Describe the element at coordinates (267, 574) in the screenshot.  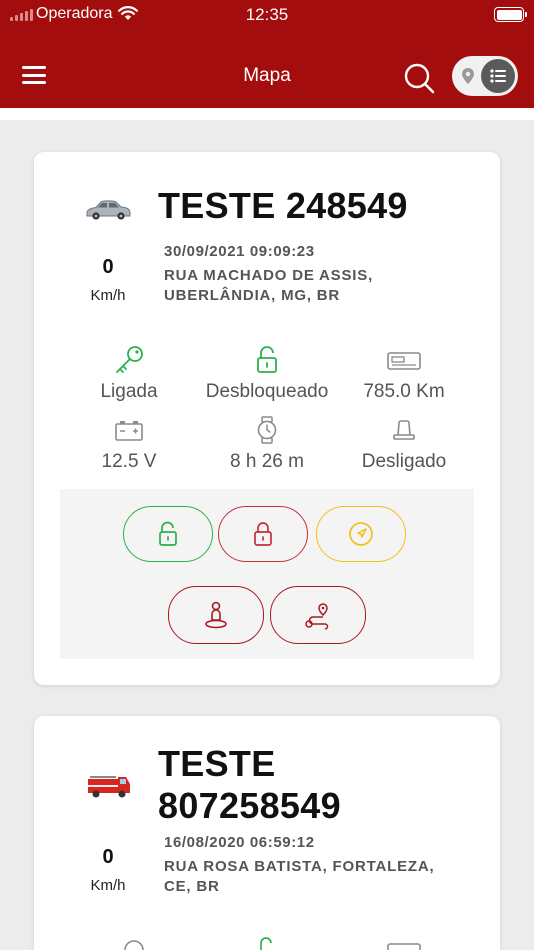
I see `action-panel` at that location.